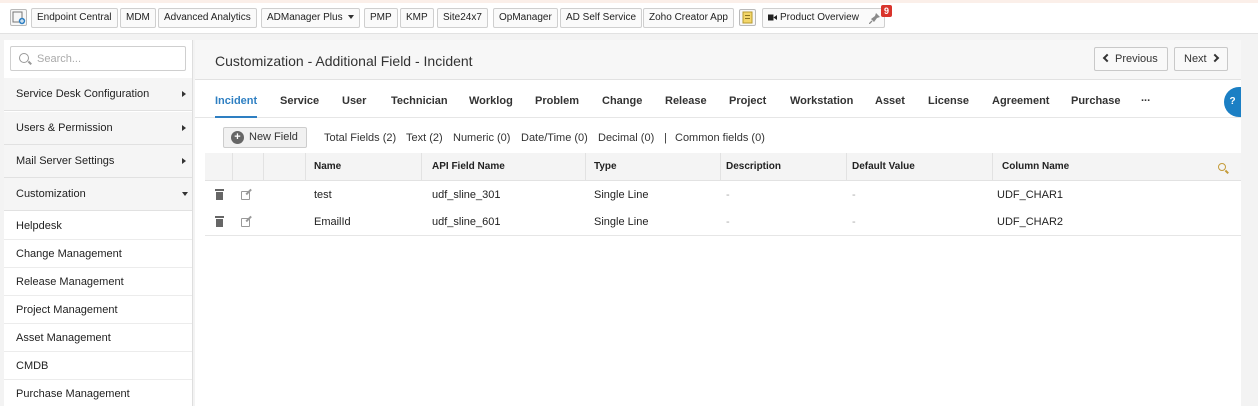 This screenshot has width=1258, height=406. Describe the element at coordinates (98, 393) in the screenshot. I see `sidebar-subitem-purchase-management: Purchase Management` at that location.